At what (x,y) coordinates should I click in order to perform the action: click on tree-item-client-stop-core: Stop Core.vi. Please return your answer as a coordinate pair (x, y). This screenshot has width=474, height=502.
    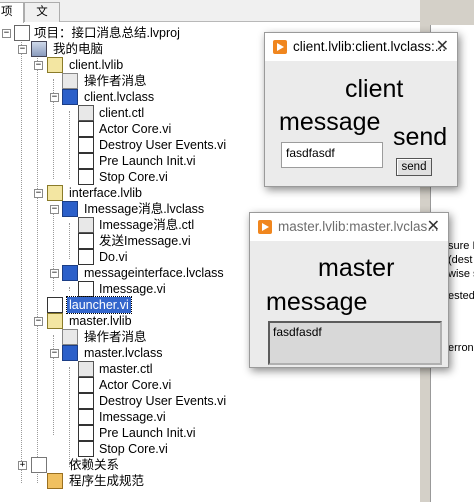
    Looking at the image, I should click on (150, 177).